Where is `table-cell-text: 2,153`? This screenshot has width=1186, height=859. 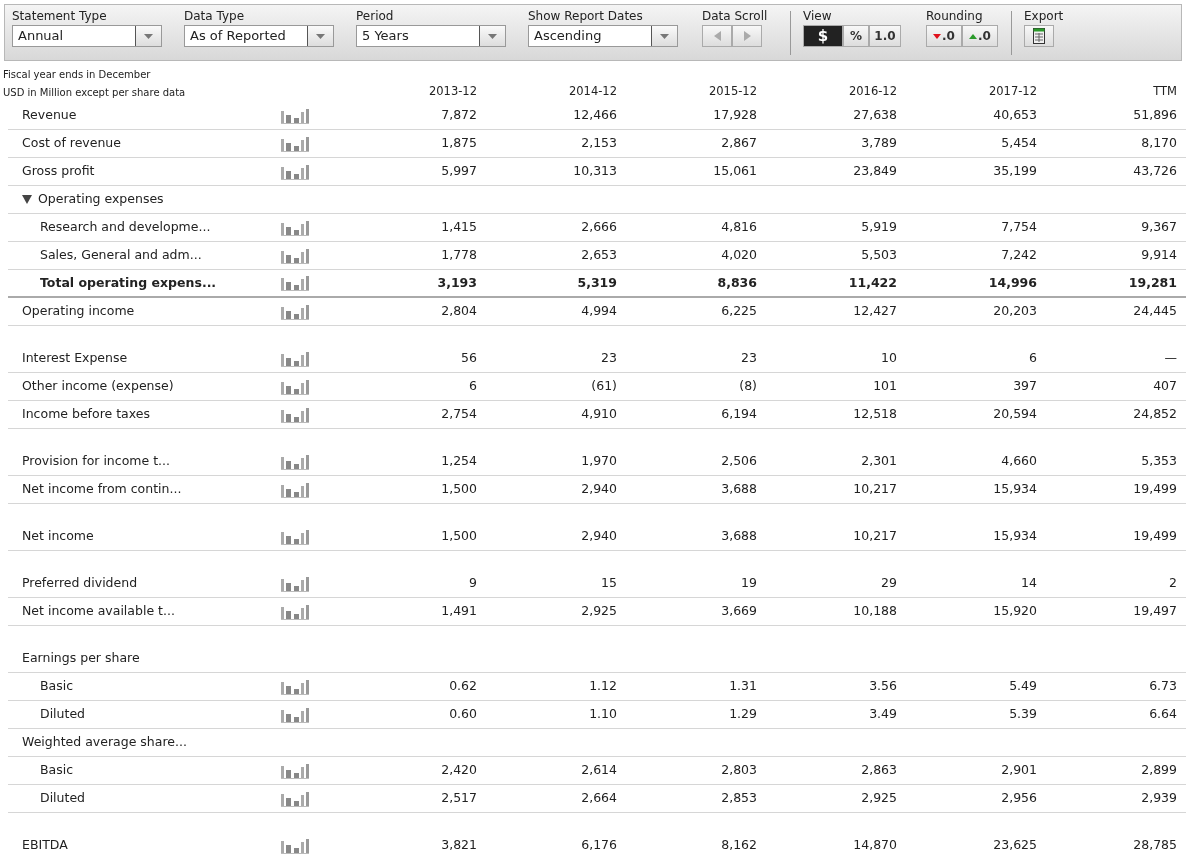
table-cell-text: 2,153 is located at coordinates (598, 143).